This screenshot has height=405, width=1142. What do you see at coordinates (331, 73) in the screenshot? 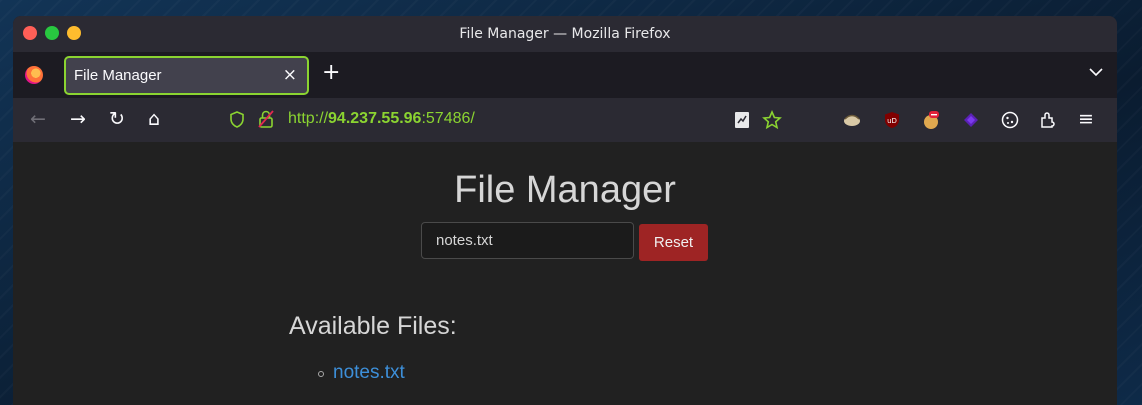
I see `new-tab-button: +` at bounding box center [331, 73].